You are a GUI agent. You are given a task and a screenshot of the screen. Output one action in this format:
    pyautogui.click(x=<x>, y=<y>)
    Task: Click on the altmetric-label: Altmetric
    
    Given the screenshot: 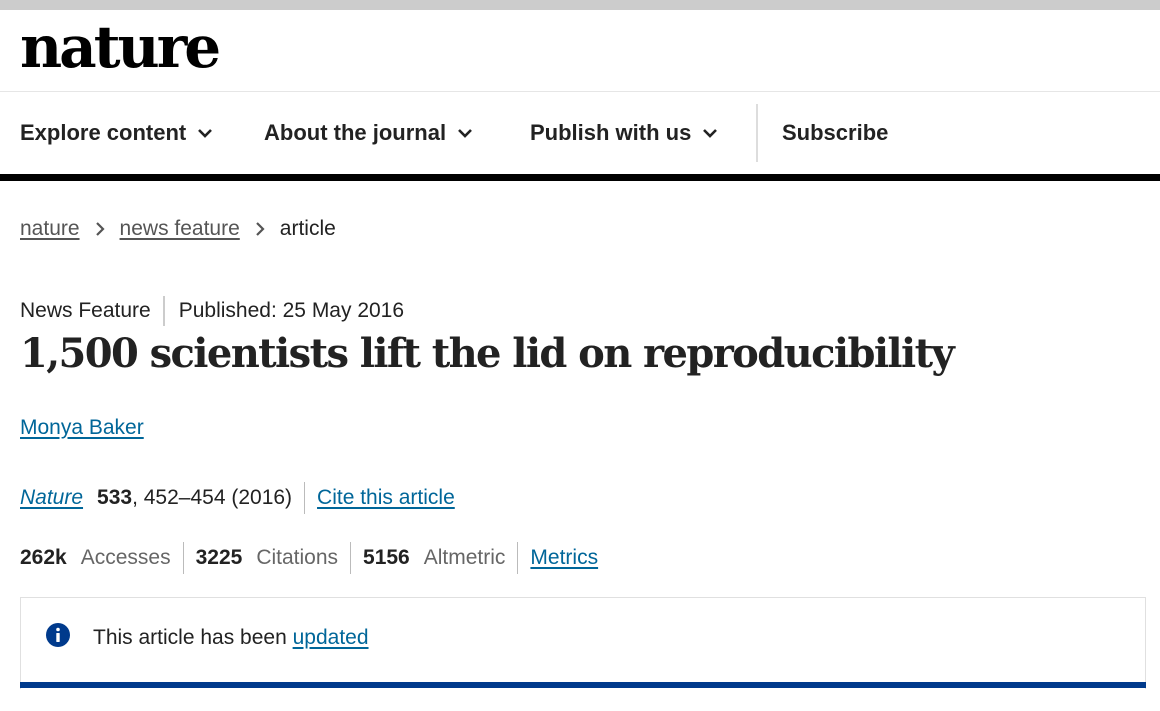 What is the action you would take?
    pyautogui.click(x=464, y=557)
    